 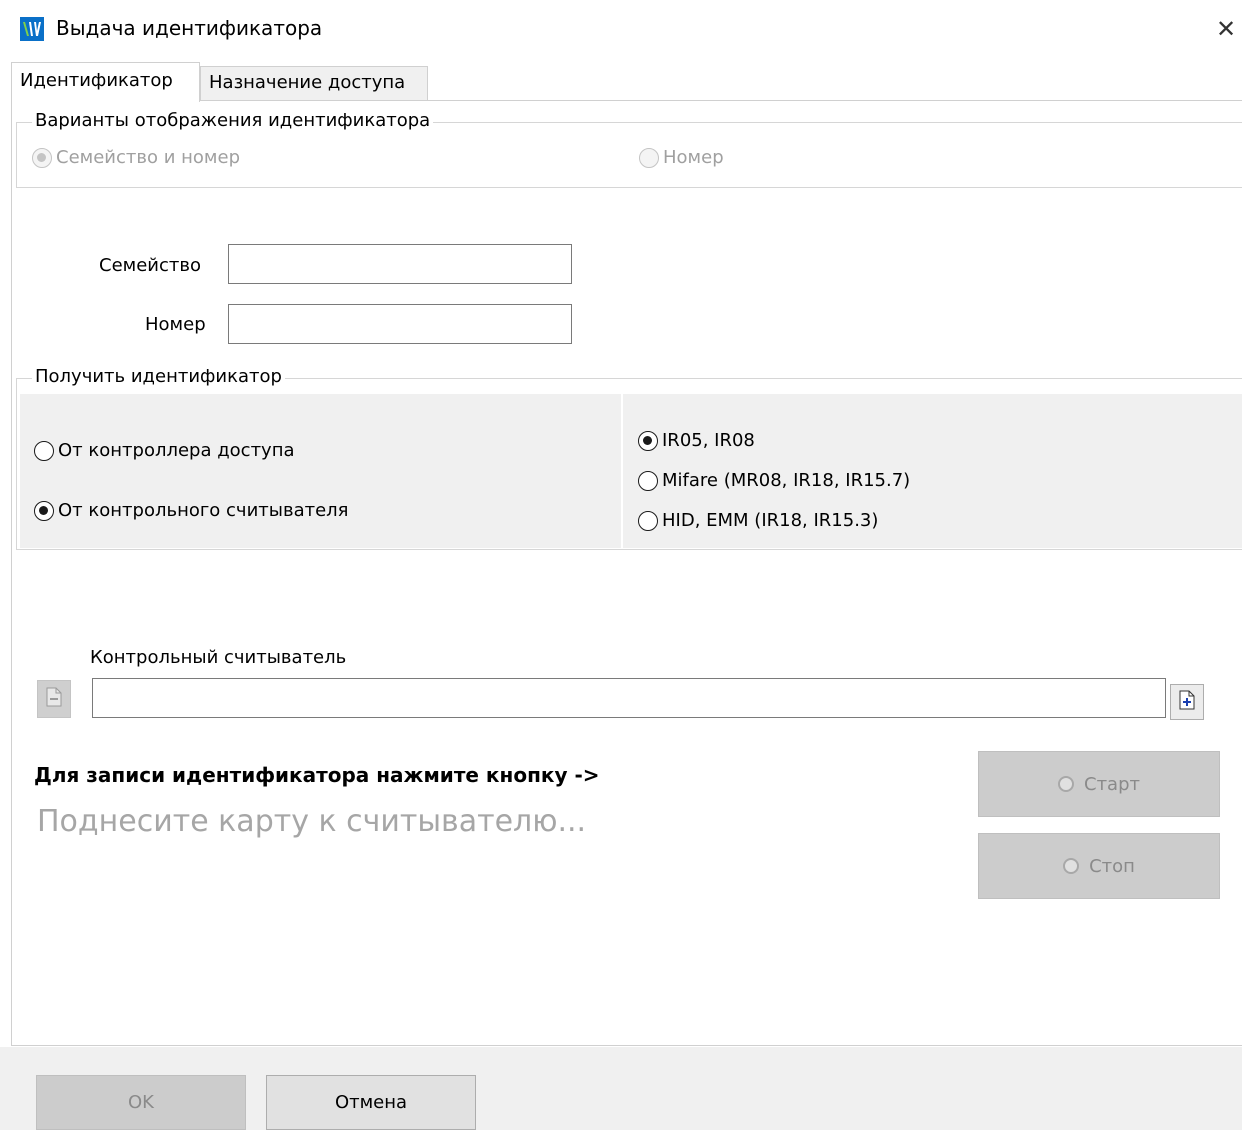 I want to click on radio-number-only: Номер, so click(x=681, y=157).